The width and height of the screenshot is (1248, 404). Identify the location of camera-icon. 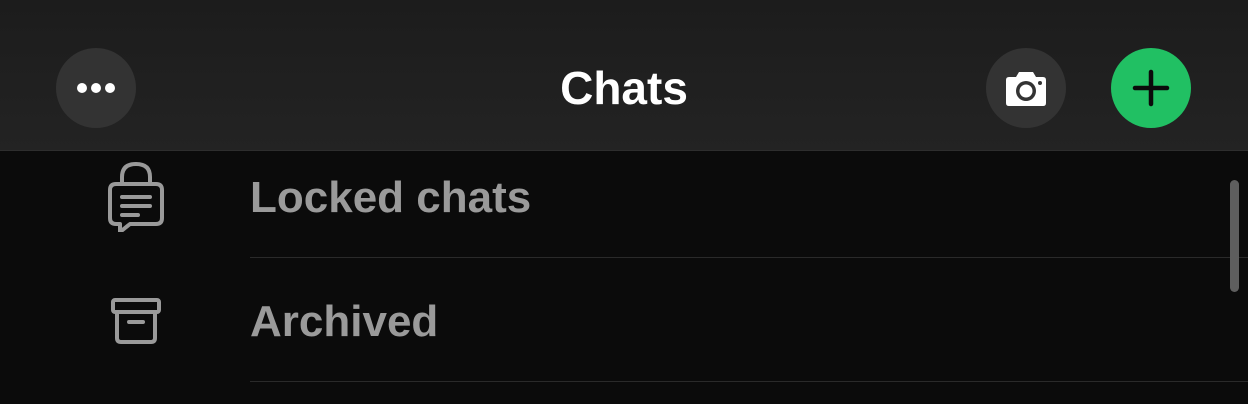
(1026, 89).